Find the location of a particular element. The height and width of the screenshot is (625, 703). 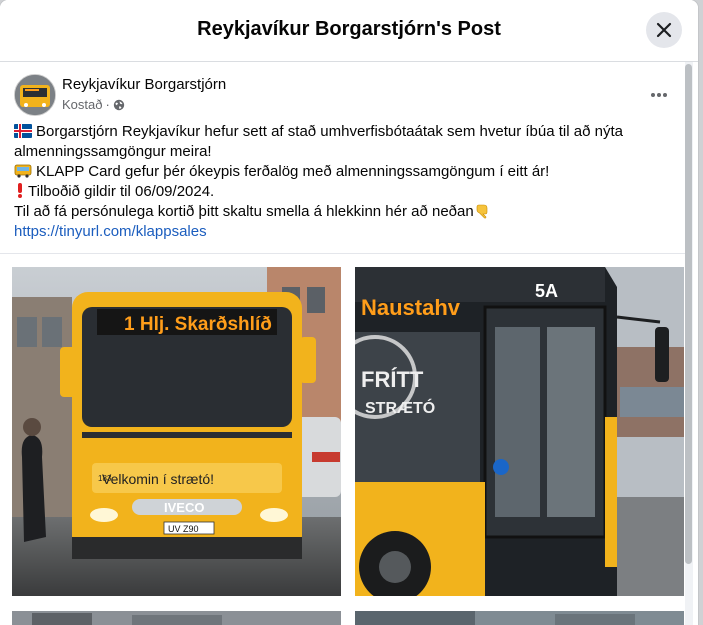

modal-header: Reykjavíkur Borgarstjórn's Post is located at coordinates (349, 31).